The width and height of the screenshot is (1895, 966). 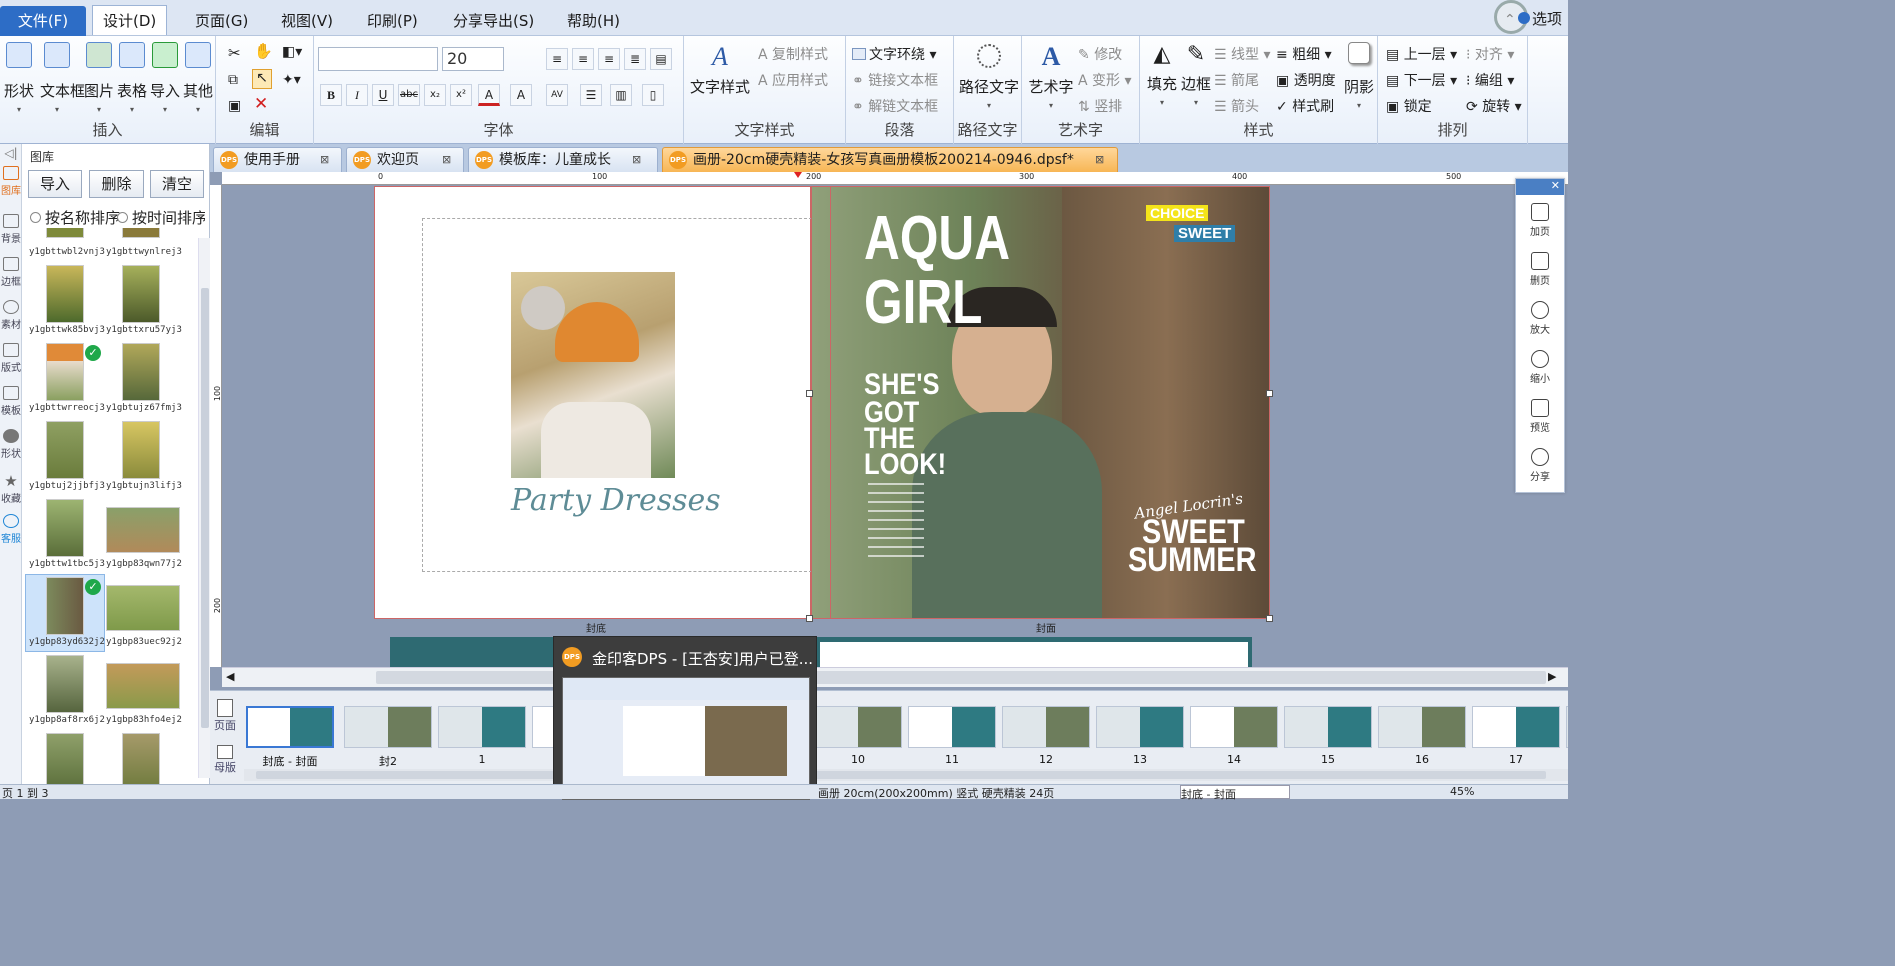 What do you see at coordinates (1540, 220) in the screenshot?
I see `add-page-button: 加页` at bounding box center [1540, 220].